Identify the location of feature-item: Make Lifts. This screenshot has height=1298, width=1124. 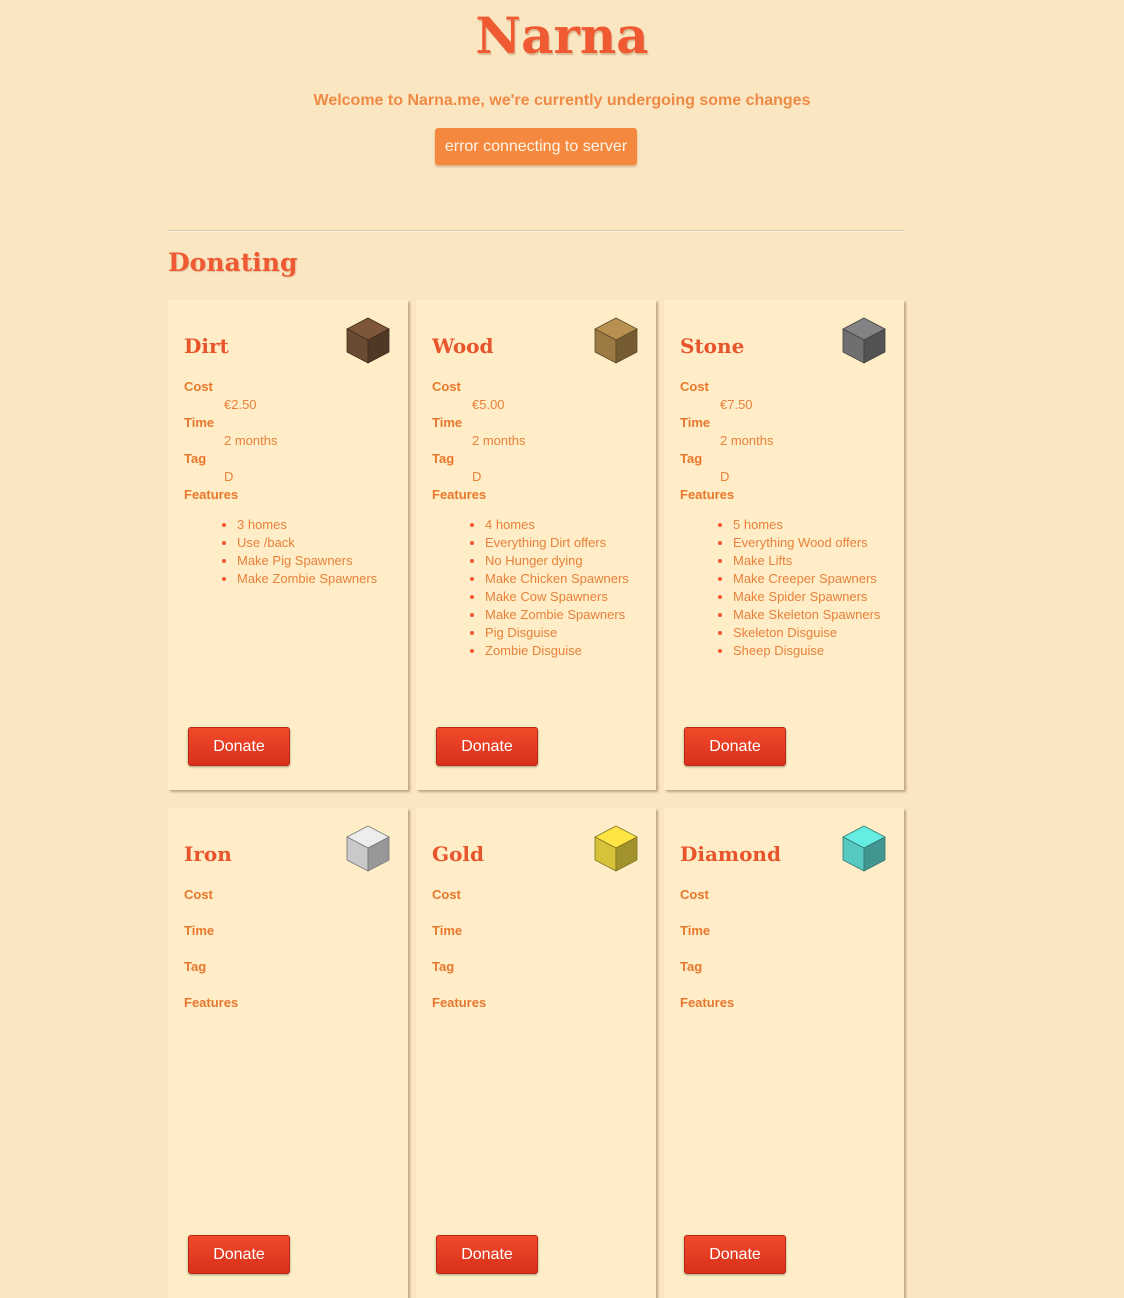
(816, 561).